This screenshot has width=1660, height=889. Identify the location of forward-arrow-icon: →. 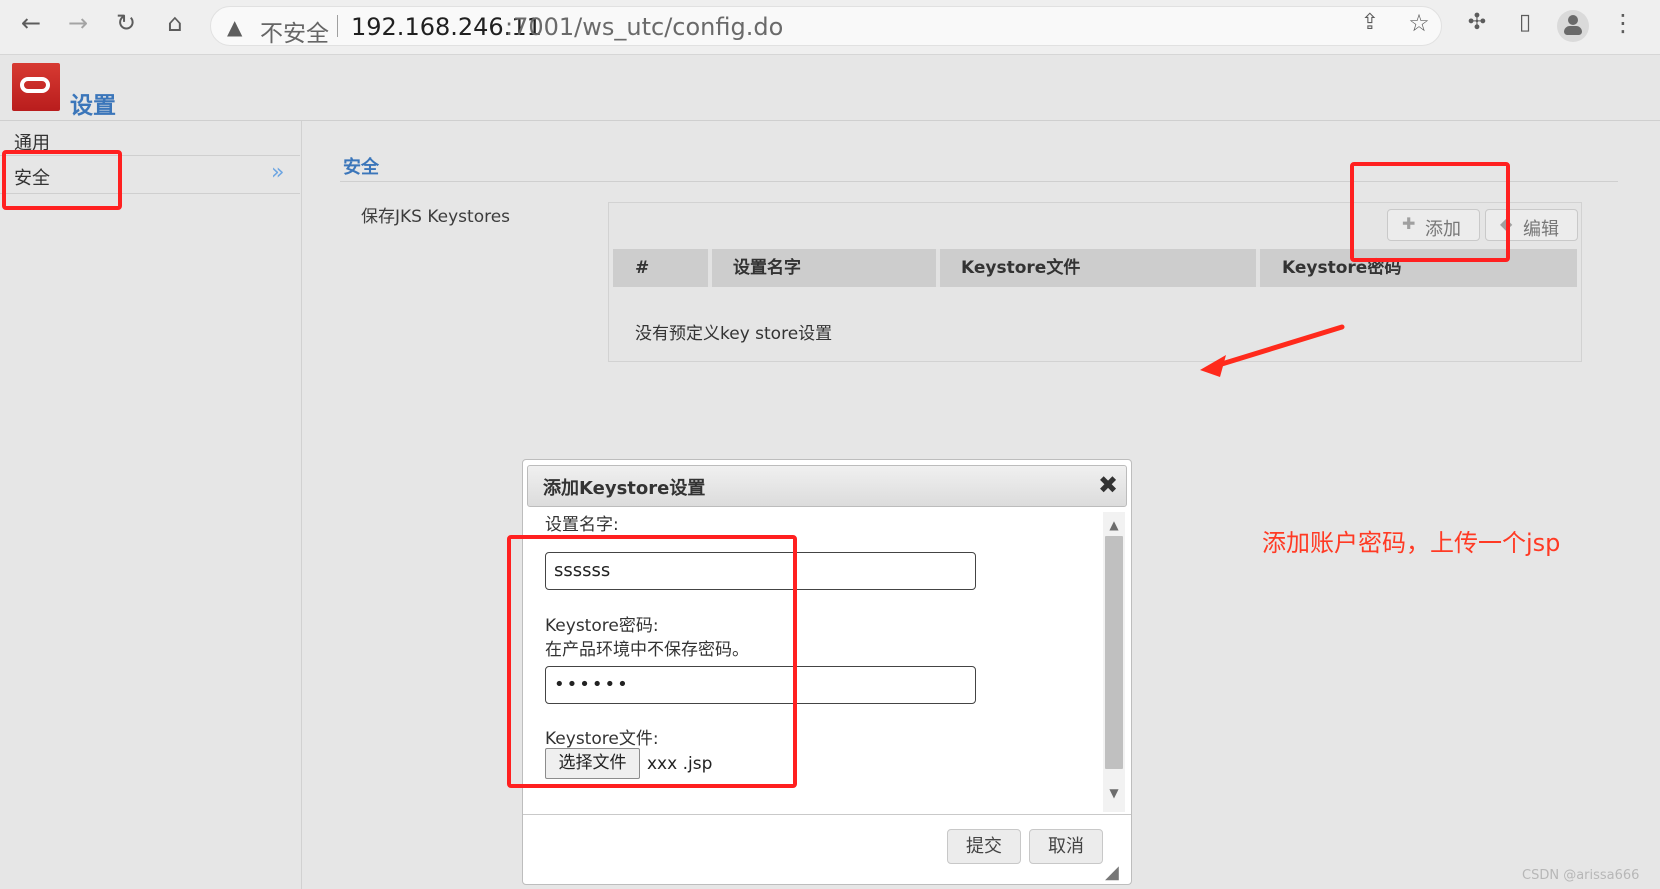
(78, 23).